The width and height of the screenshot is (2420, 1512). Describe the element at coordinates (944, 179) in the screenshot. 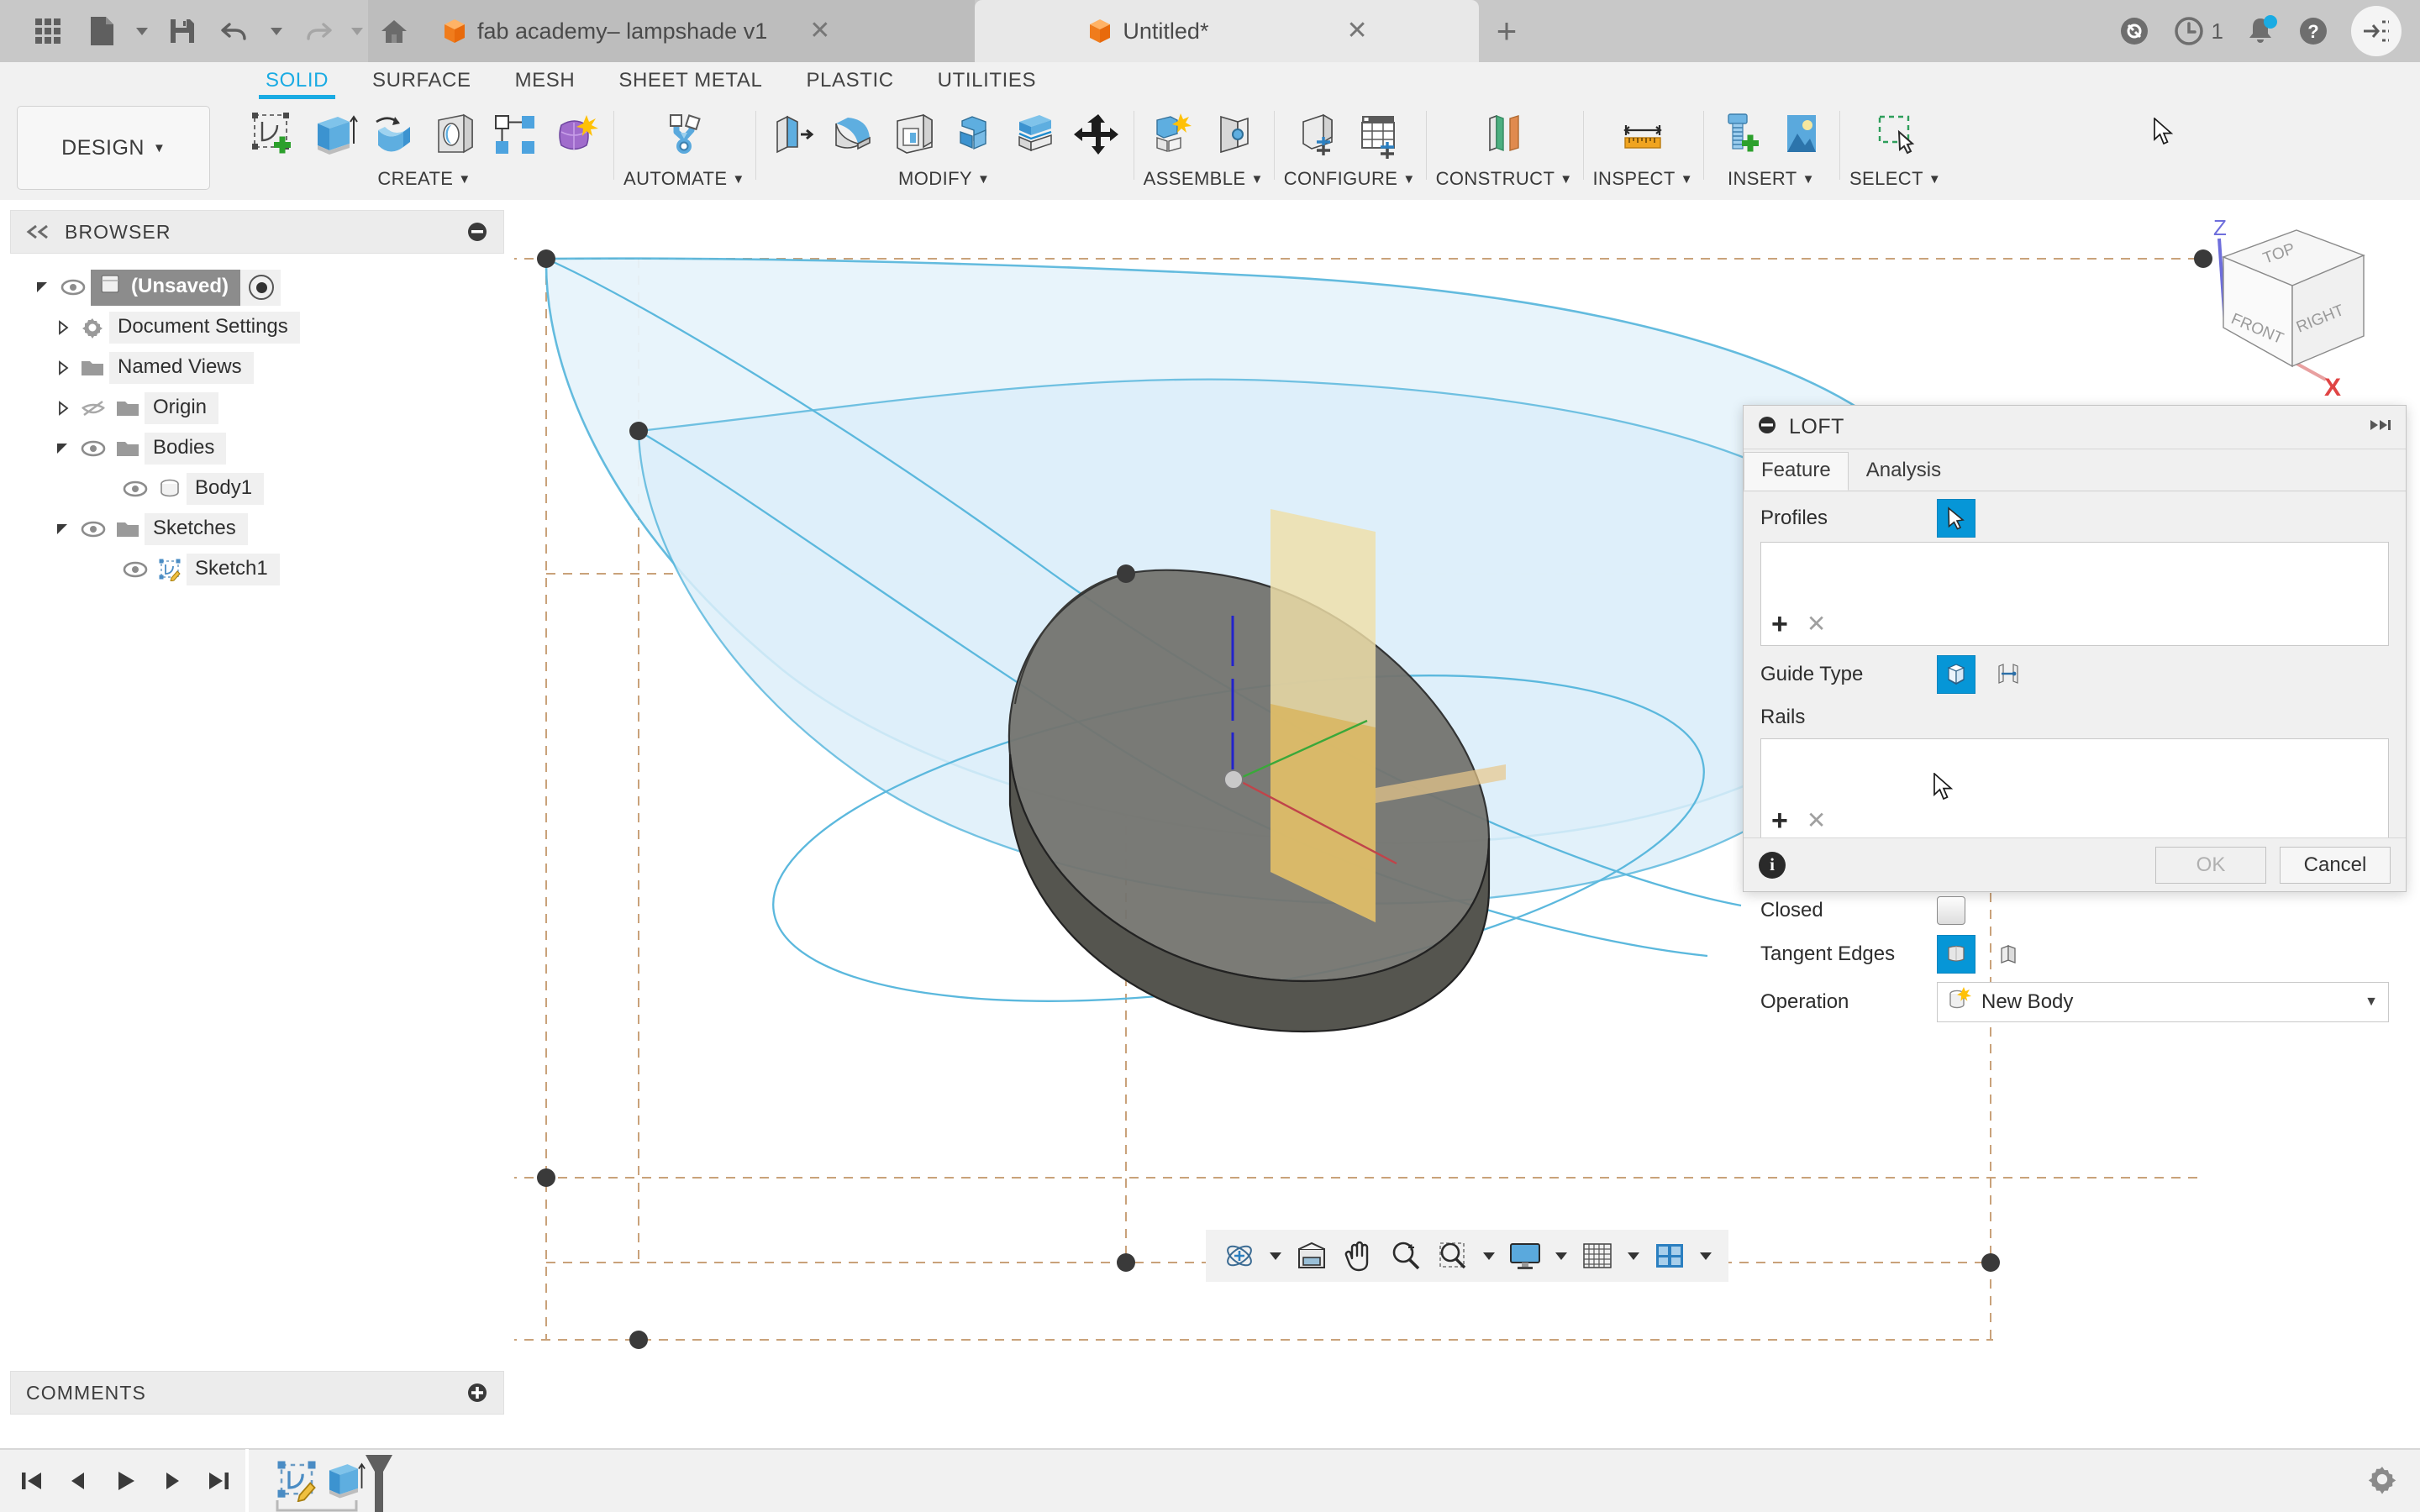

I see `panel-label-modify: MODIFY ▼` at that location.